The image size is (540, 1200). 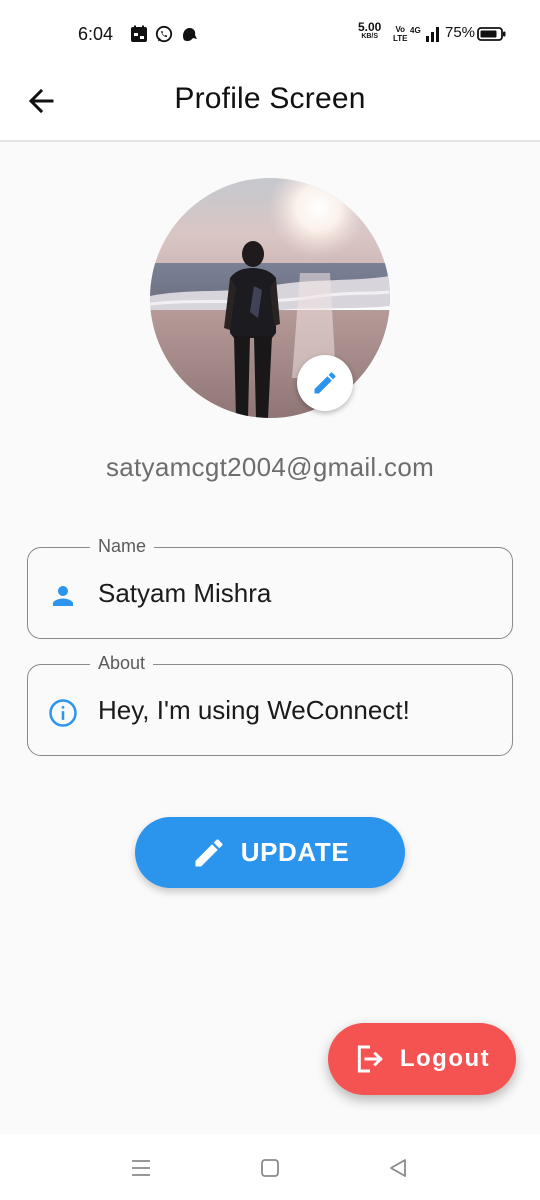 I want to click on menu-icon, so click(x=141, y=1168).